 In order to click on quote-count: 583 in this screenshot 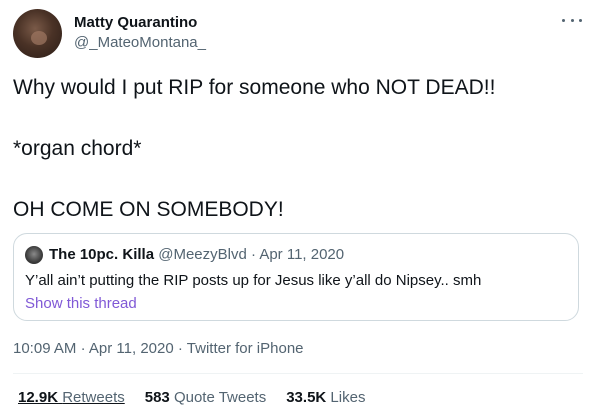, I will do `click(157, 397)`.